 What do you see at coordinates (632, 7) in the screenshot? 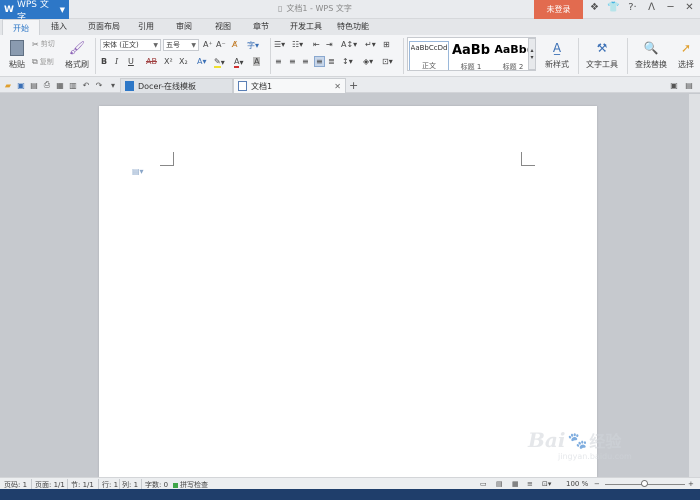
I see `help-icon: ?·` at bounding box center [632, 7].